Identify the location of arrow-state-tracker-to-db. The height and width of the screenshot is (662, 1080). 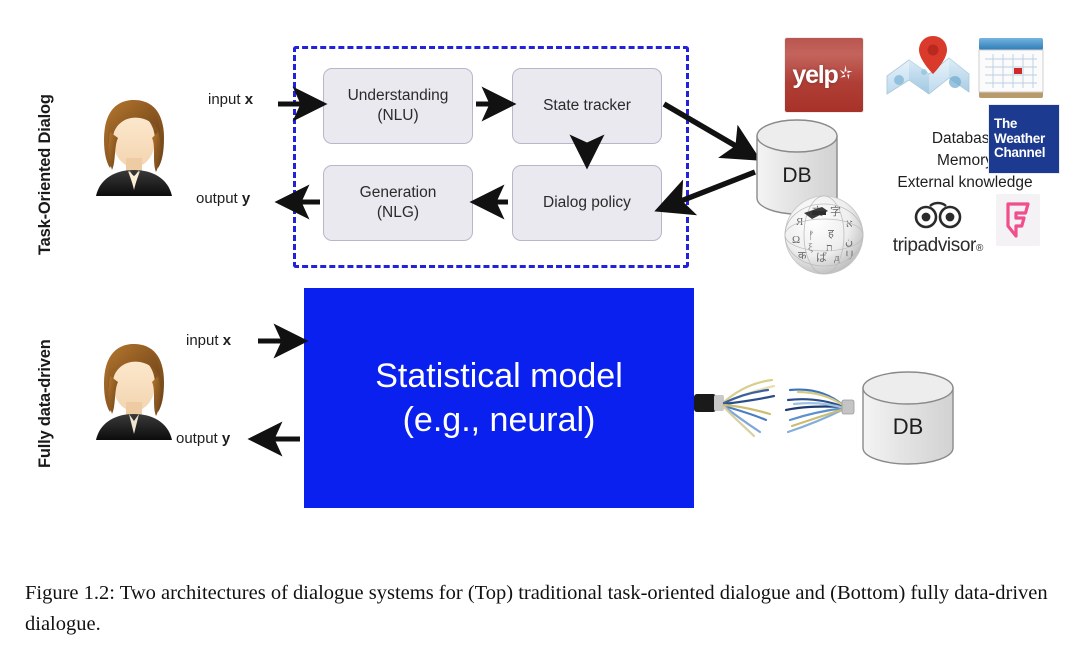
(712, 131).